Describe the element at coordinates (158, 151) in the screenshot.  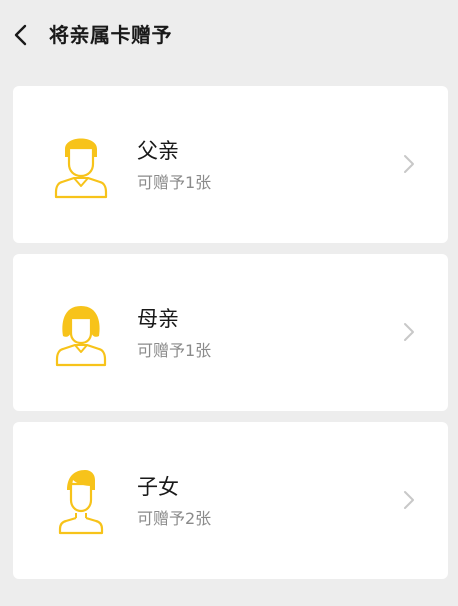
I see `relative-name: 父亲` at that location.